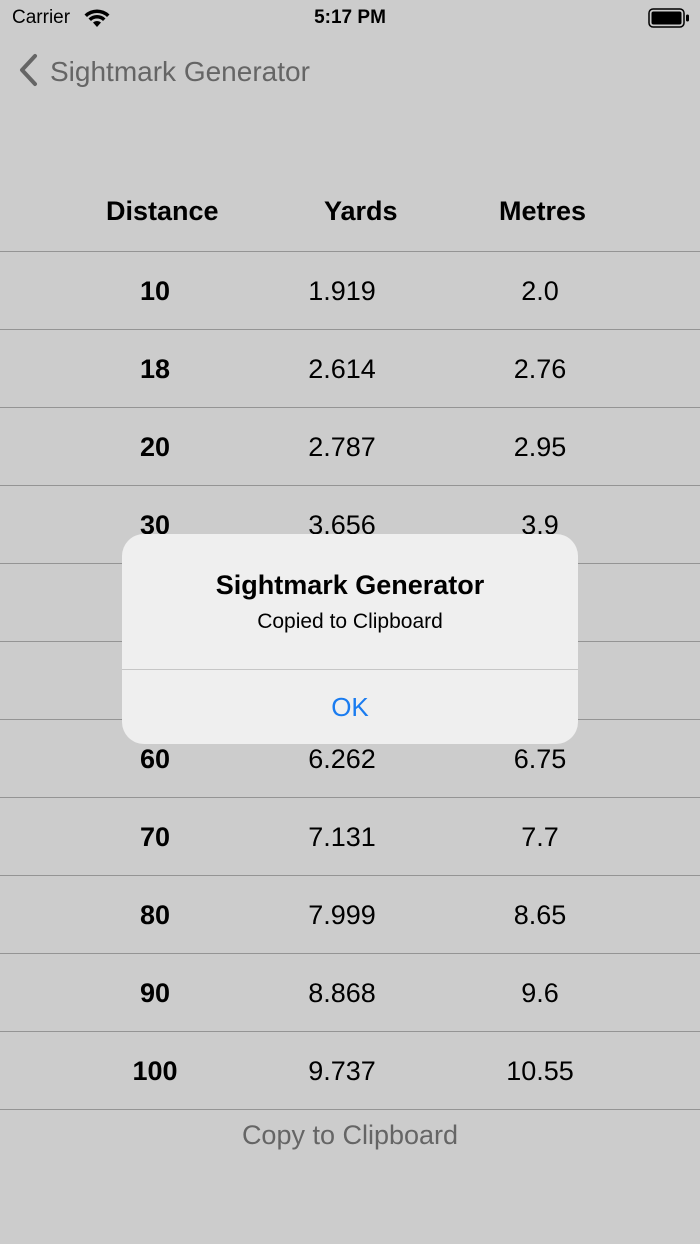  What do you see at coordinates (350, 585) in the screenshot?
I see `alert-title: Sightmark Generator` at bounding box center [350, 585].